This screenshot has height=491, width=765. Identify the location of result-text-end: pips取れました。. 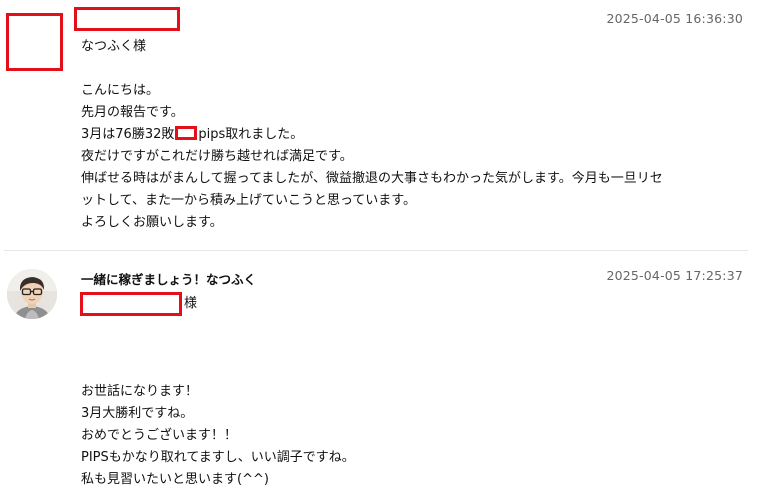
(251, 134).